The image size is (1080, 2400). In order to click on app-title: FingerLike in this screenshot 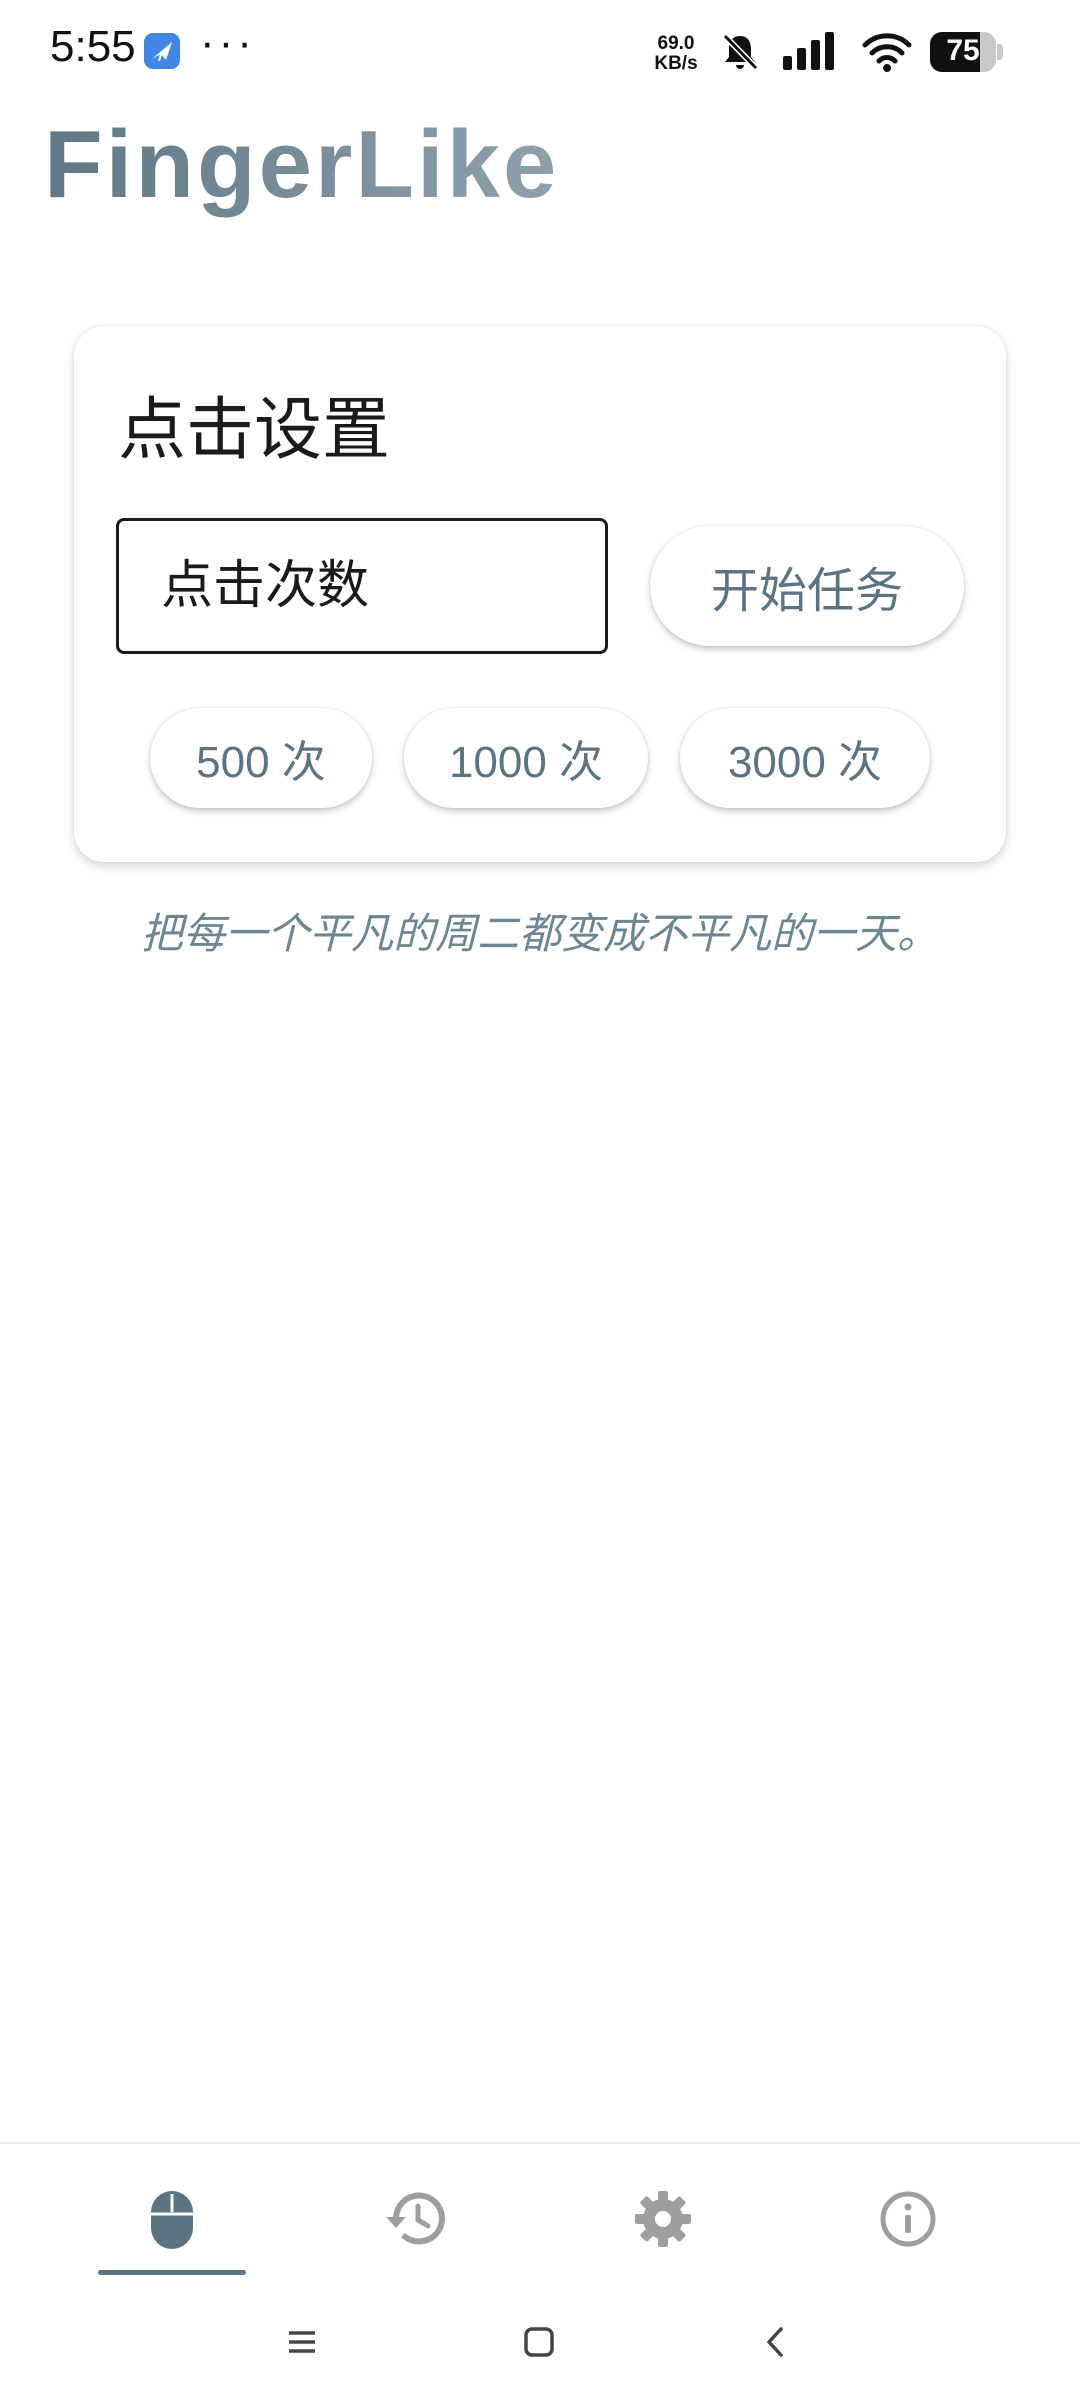, I will do `click(302, 164)`.